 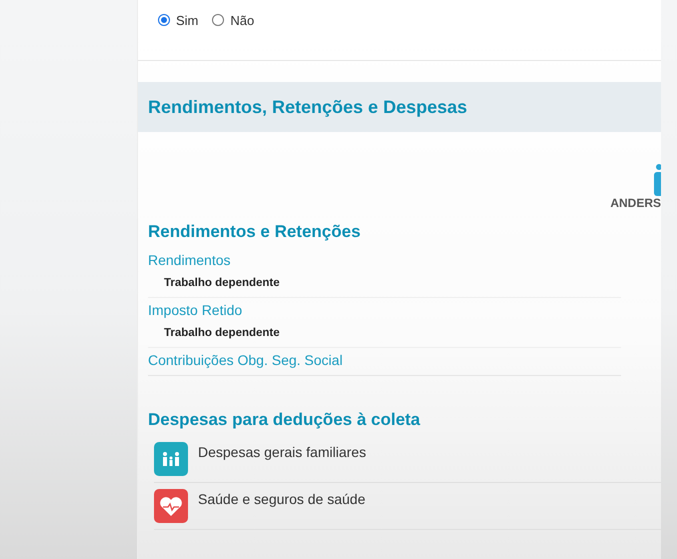 What do you see at coordinates (657, 180) in the screenshot?
I see `person-icon` at bounding box center [657, 180].